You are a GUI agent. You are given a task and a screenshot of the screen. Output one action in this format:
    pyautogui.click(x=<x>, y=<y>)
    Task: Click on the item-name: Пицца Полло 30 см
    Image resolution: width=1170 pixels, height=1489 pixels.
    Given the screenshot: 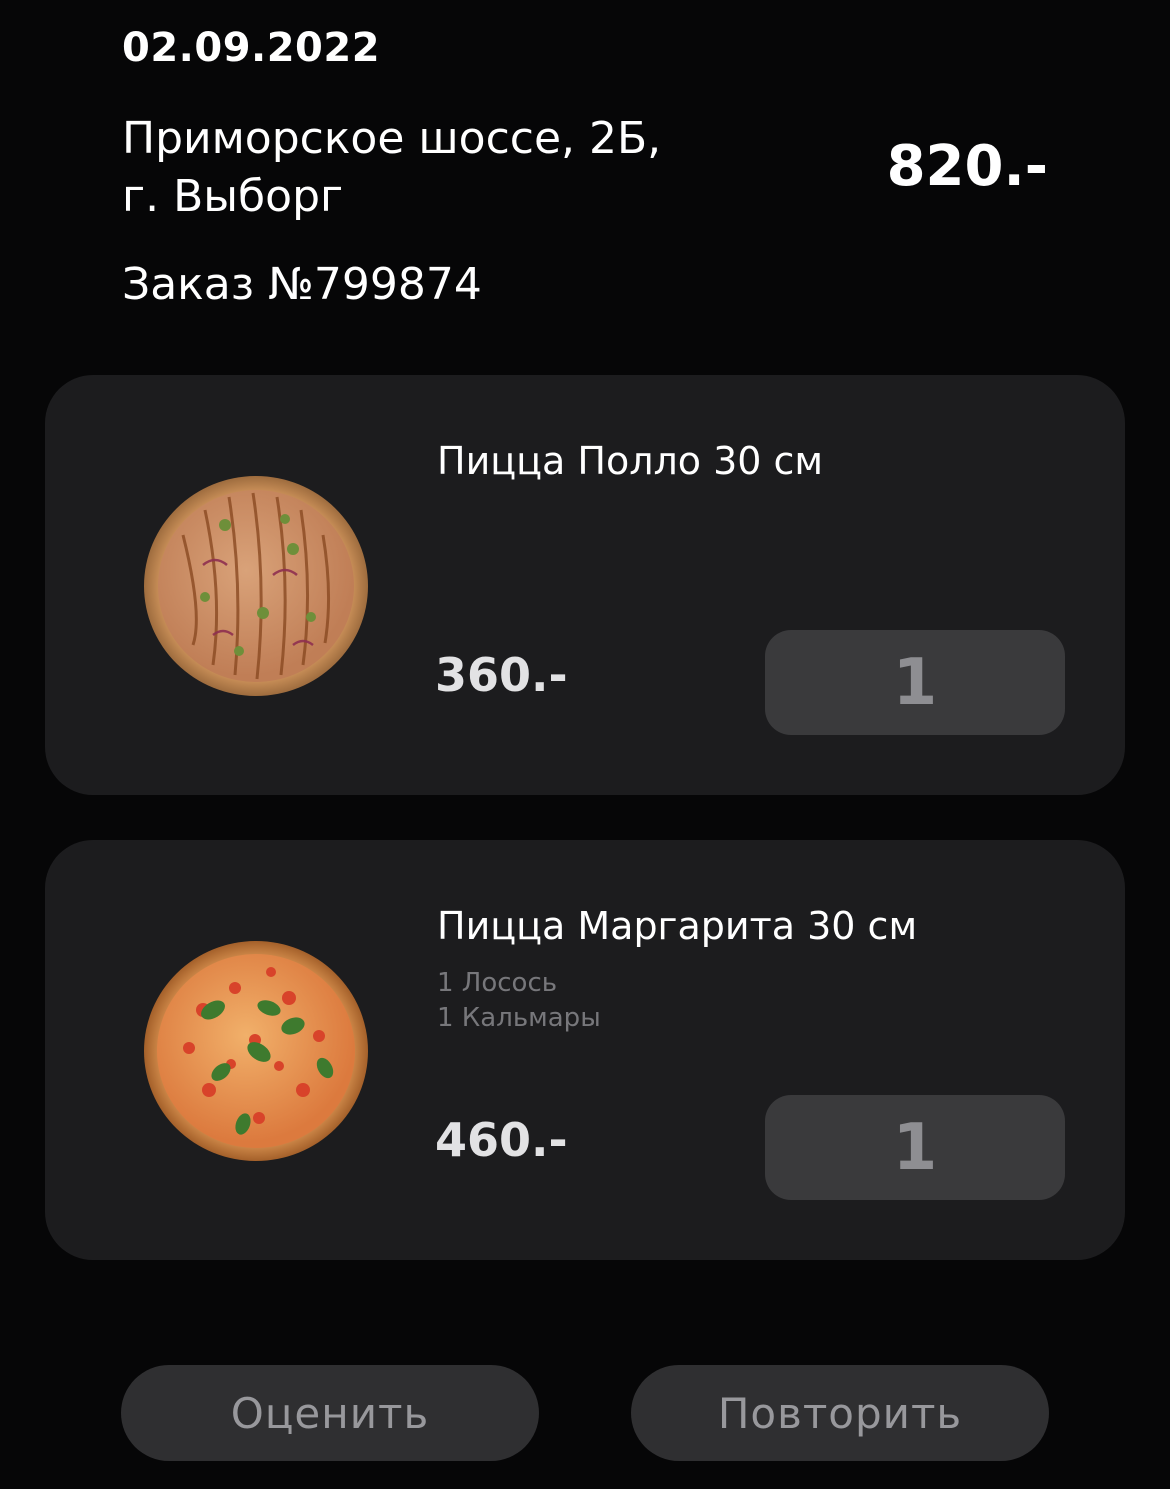 What is the action you would take?
    pyautogui.click(x=630, y=461)
    